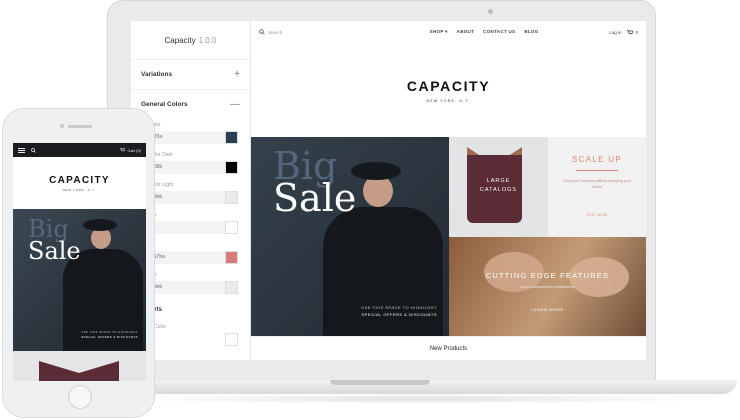  What do you see at coordinates (62, 126) in the screenshot?
I see `phone-camera` at bounding box center [62, 126].